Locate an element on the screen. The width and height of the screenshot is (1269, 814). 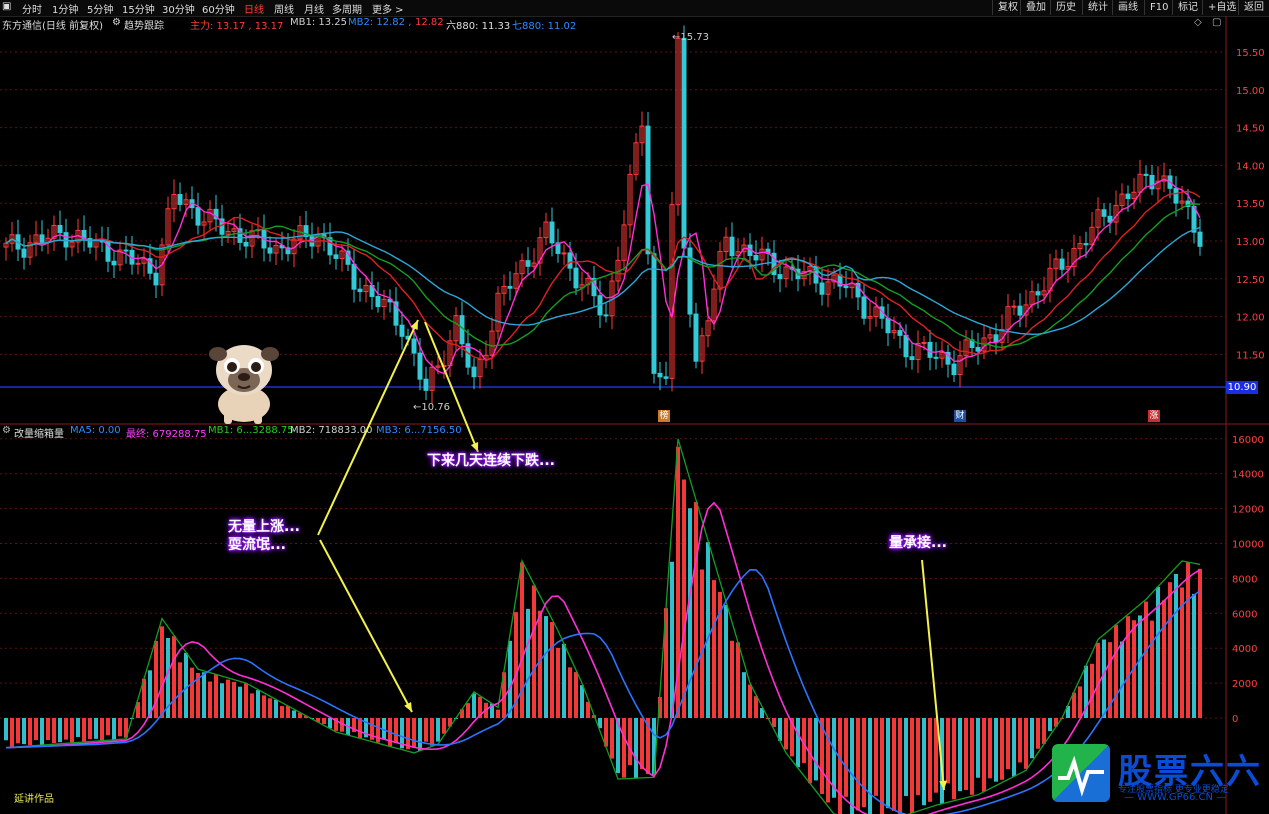
volume-tick-label: 8000 is located at coordinates (1244, 579).